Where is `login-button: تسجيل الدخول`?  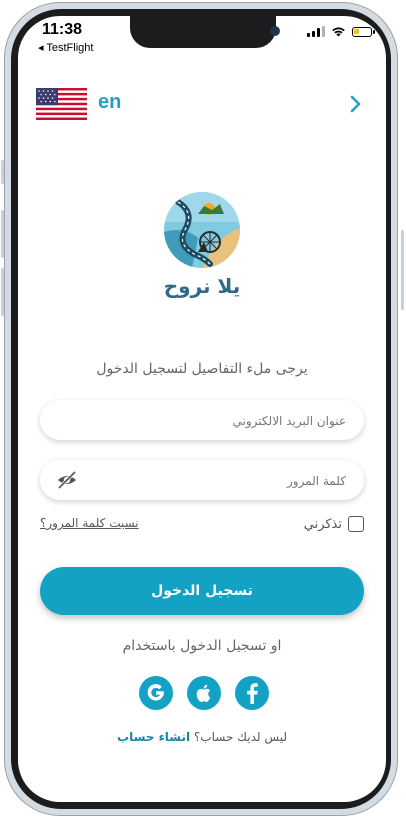 login-button: تسجيل الدخول is located at coordinates (202, 591).